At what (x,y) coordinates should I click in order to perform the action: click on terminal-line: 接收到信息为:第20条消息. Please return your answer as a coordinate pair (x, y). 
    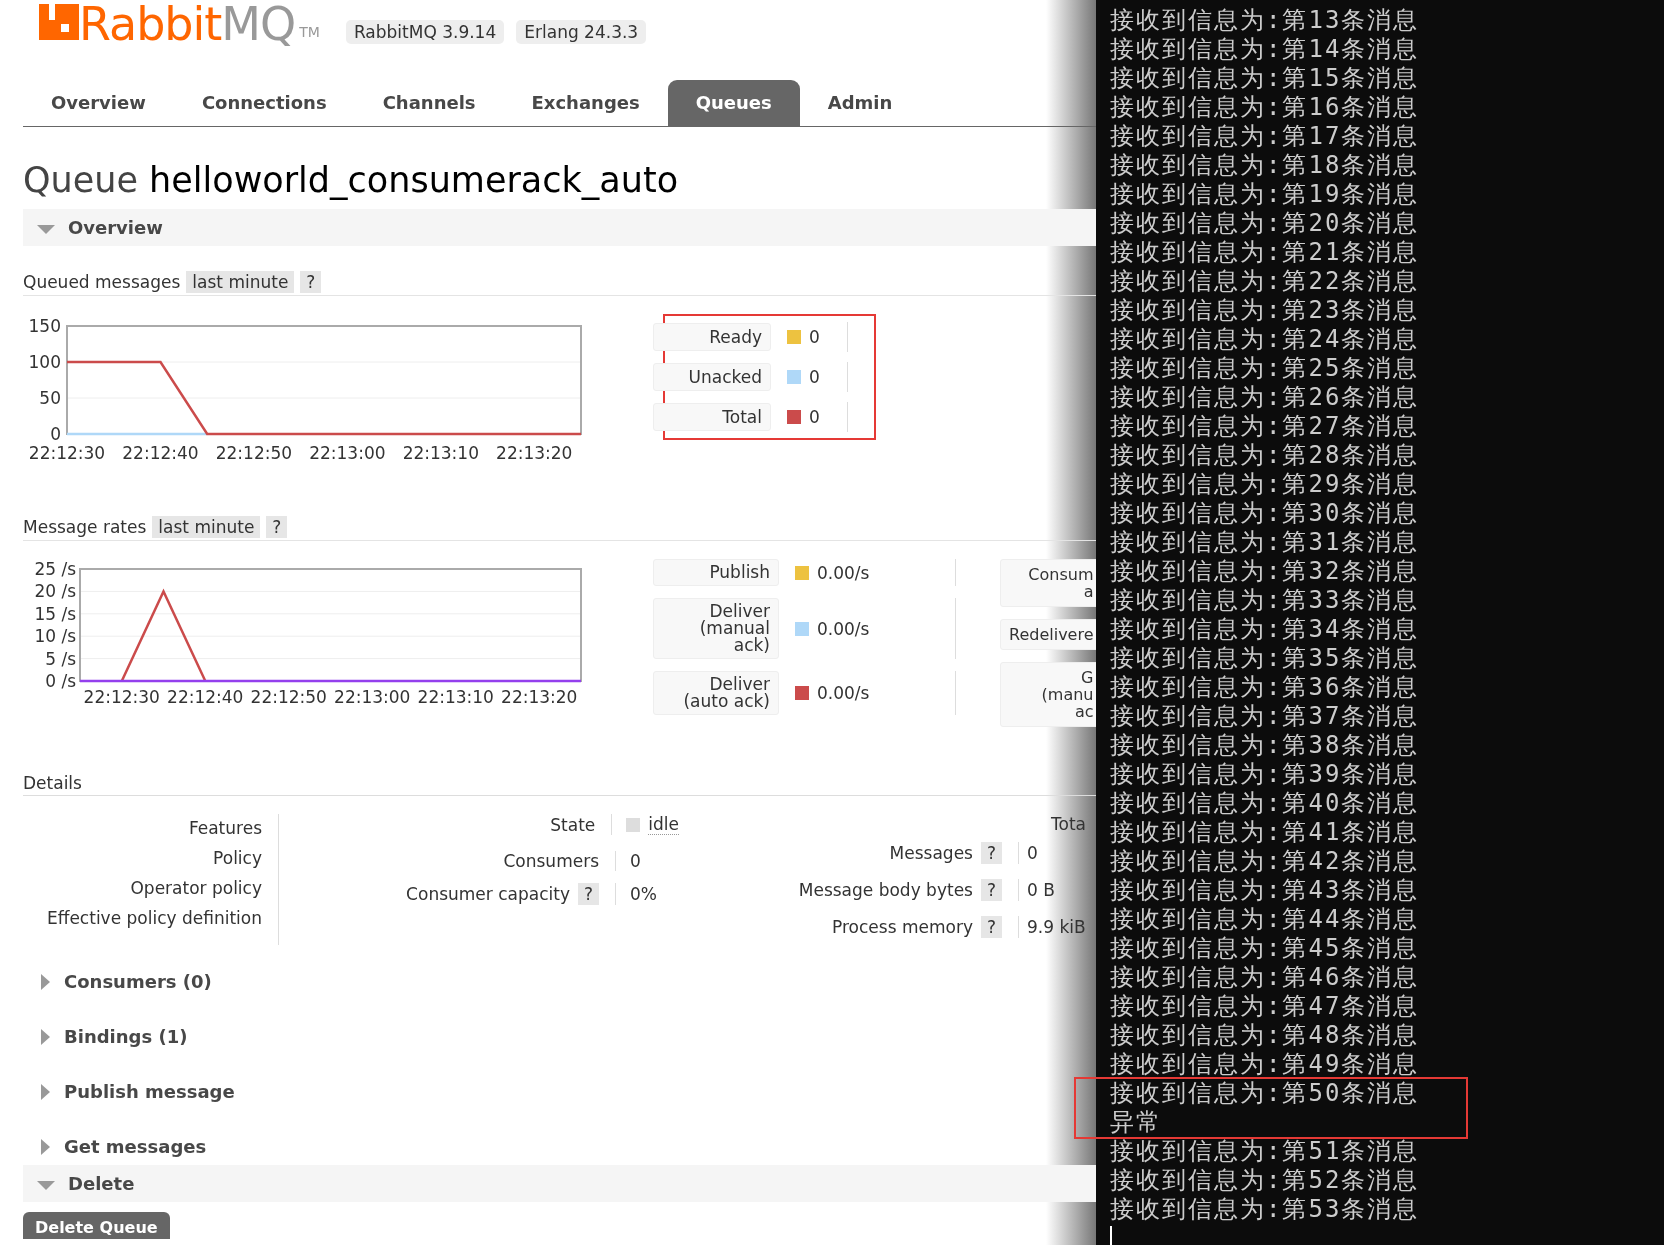
    Looking at the image, I should click on (1265, 223).